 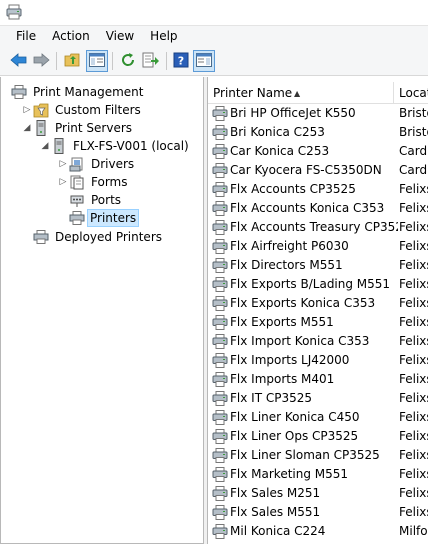 I want to click on export-list-icon, so click(x=151, y=61).